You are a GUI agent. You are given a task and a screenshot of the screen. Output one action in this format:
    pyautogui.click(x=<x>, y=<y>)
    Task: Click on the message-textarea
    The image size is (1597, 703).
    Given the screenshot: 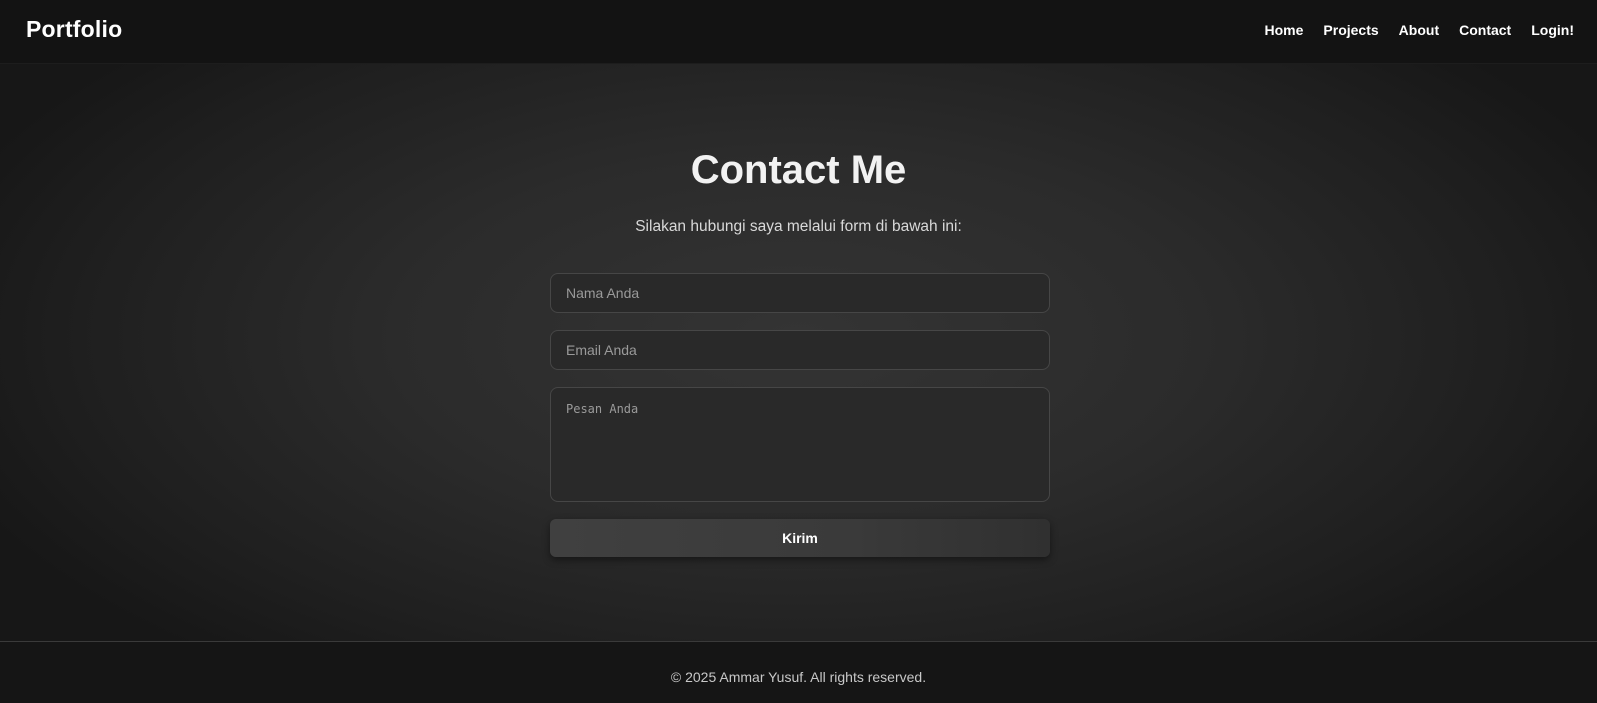 What is the action you would take?
    pyautogui.click(x=800, y=444)
    